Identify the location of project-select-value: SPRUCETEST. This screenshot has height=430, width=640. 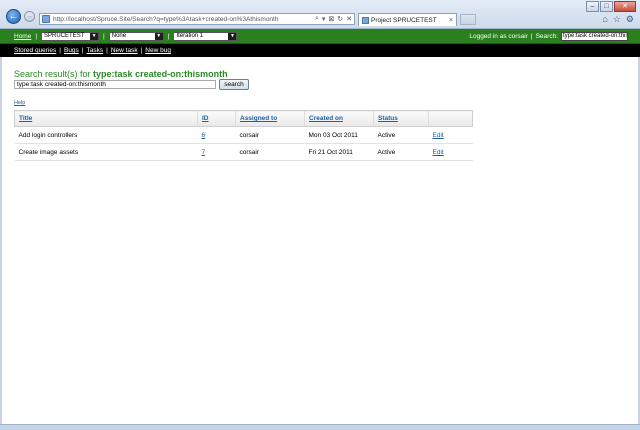
(64, 36).